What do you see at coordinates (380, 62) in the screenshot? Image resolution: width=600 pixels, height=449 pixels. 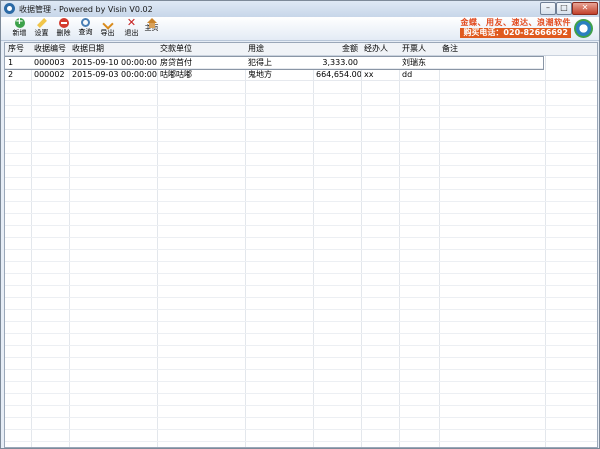 I see `cell-handler` at bounding box center [380, 62].